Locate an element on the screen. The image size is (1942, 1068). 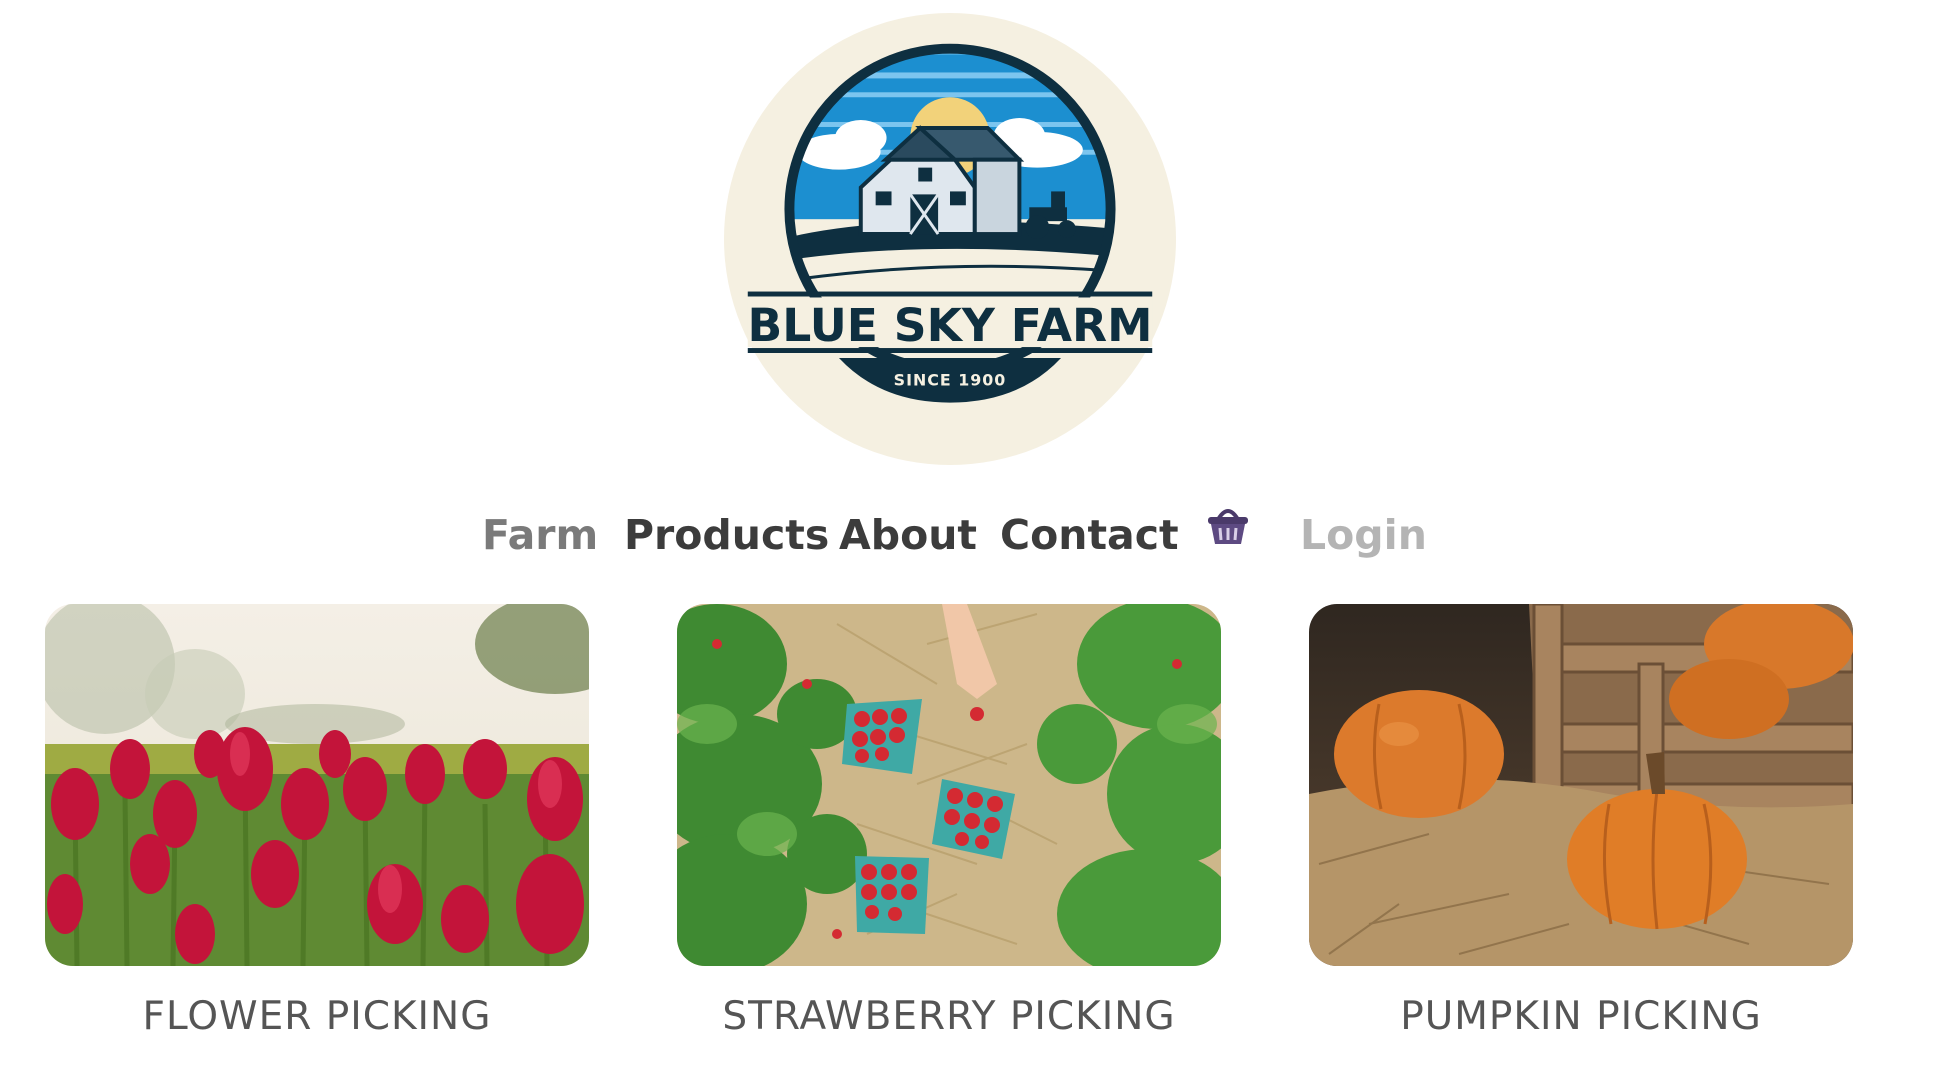
card-label-flower-picking: FLOWER PICKING is located at coordinates (317, 1016).